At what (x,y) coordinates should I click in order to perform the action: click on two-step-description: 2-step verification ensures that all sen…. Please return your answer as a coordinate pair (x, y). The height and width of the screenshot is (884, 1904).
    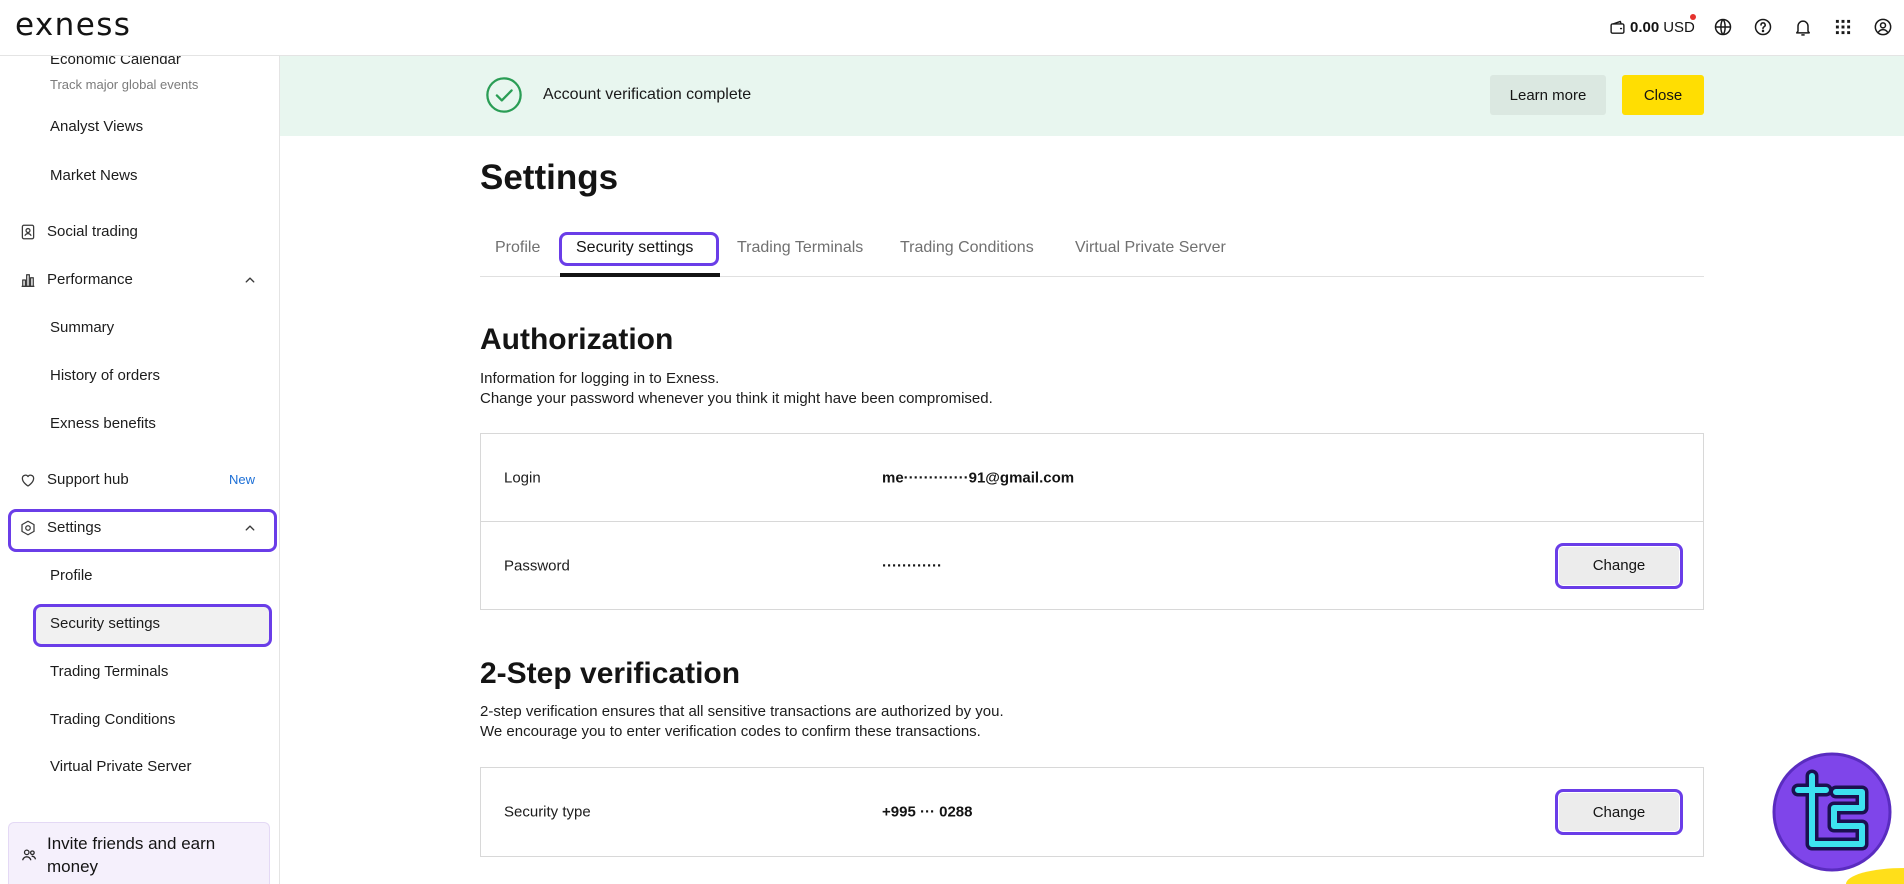
    Looking at the image, I should click on (742, 721).